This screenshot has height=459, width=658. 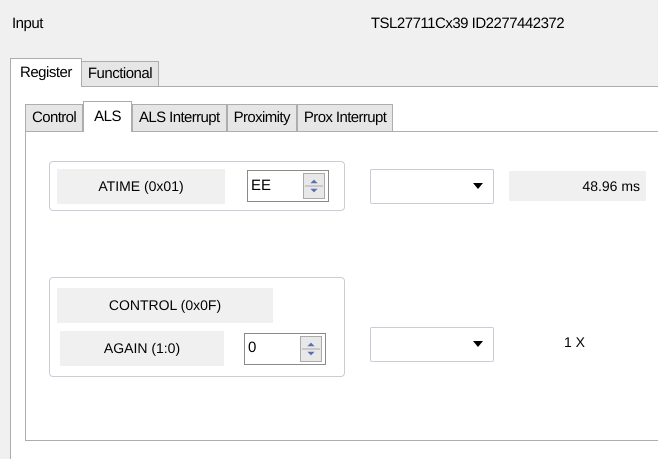 What do you see at coordinates (261, 117) in the screenshot?
I see `tab: Proximity` at bounding box center [261, 117].